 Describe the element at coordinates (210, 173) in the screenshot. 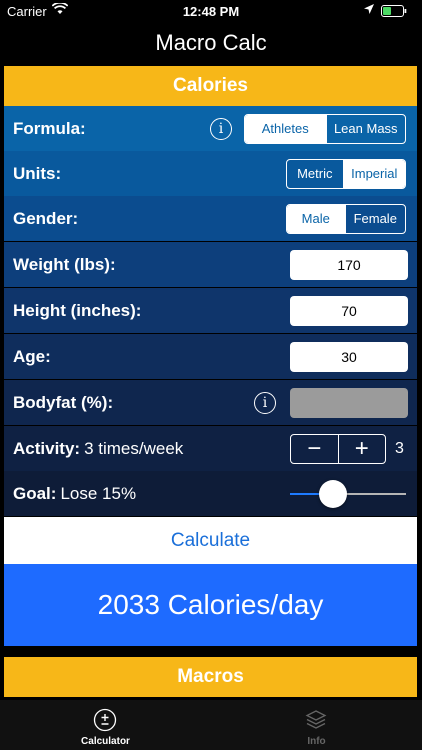

I see `units-row: Units: Metric Imperial` at that location.